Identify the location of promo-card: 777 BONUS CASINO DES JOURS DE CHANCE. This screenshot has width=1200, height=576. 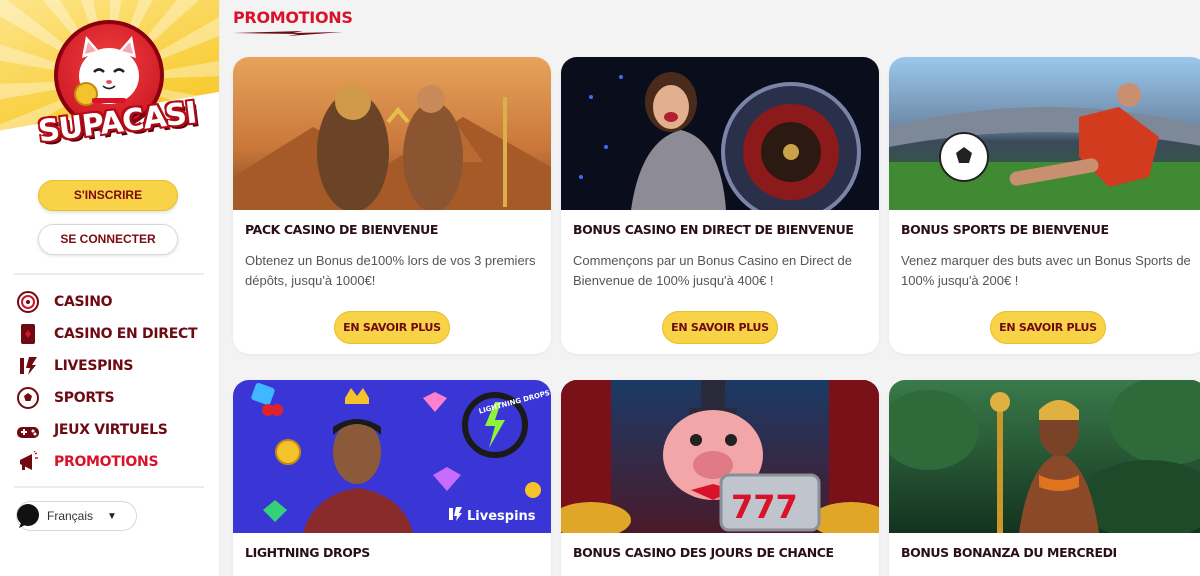
(720, 478).